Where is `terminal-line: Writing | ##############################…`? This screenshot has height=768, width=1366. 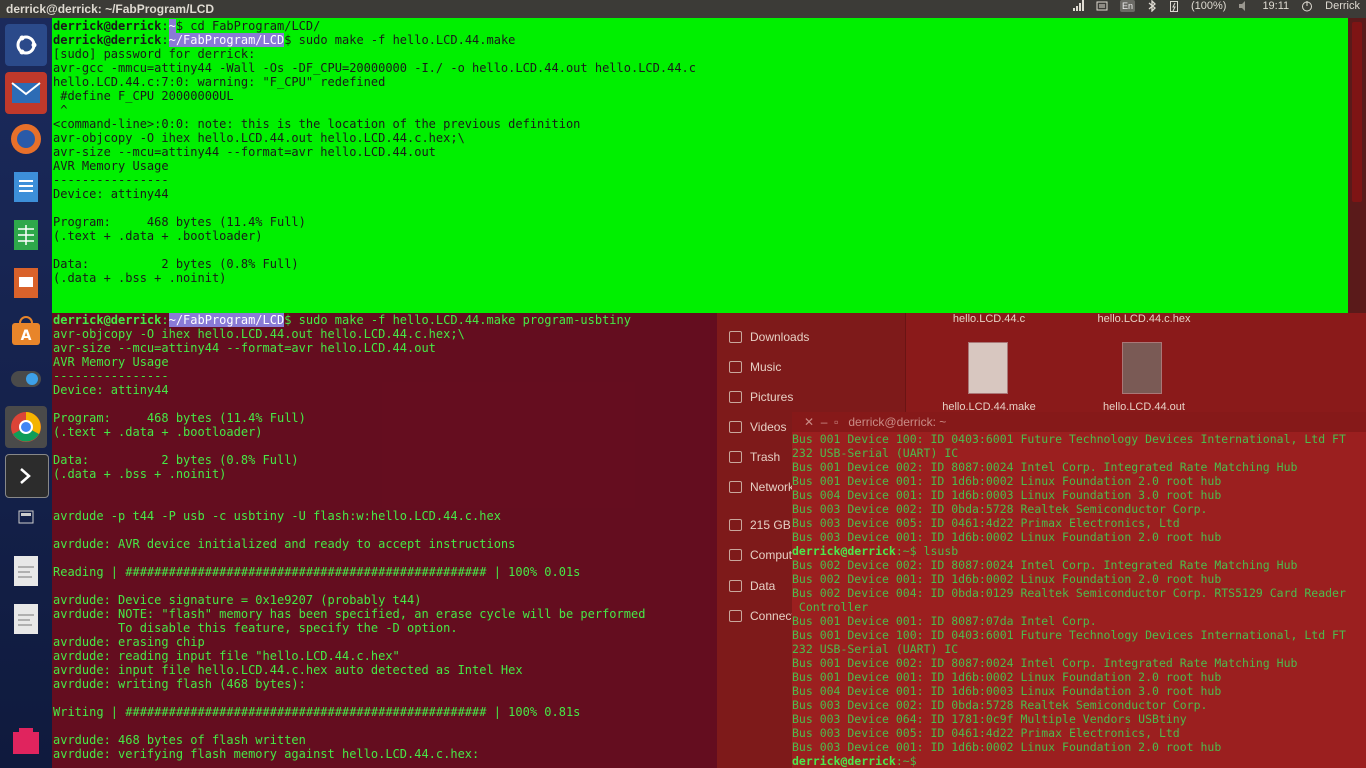
terminal-line: Writing | ##############################… is located at coordinates (316, 712).